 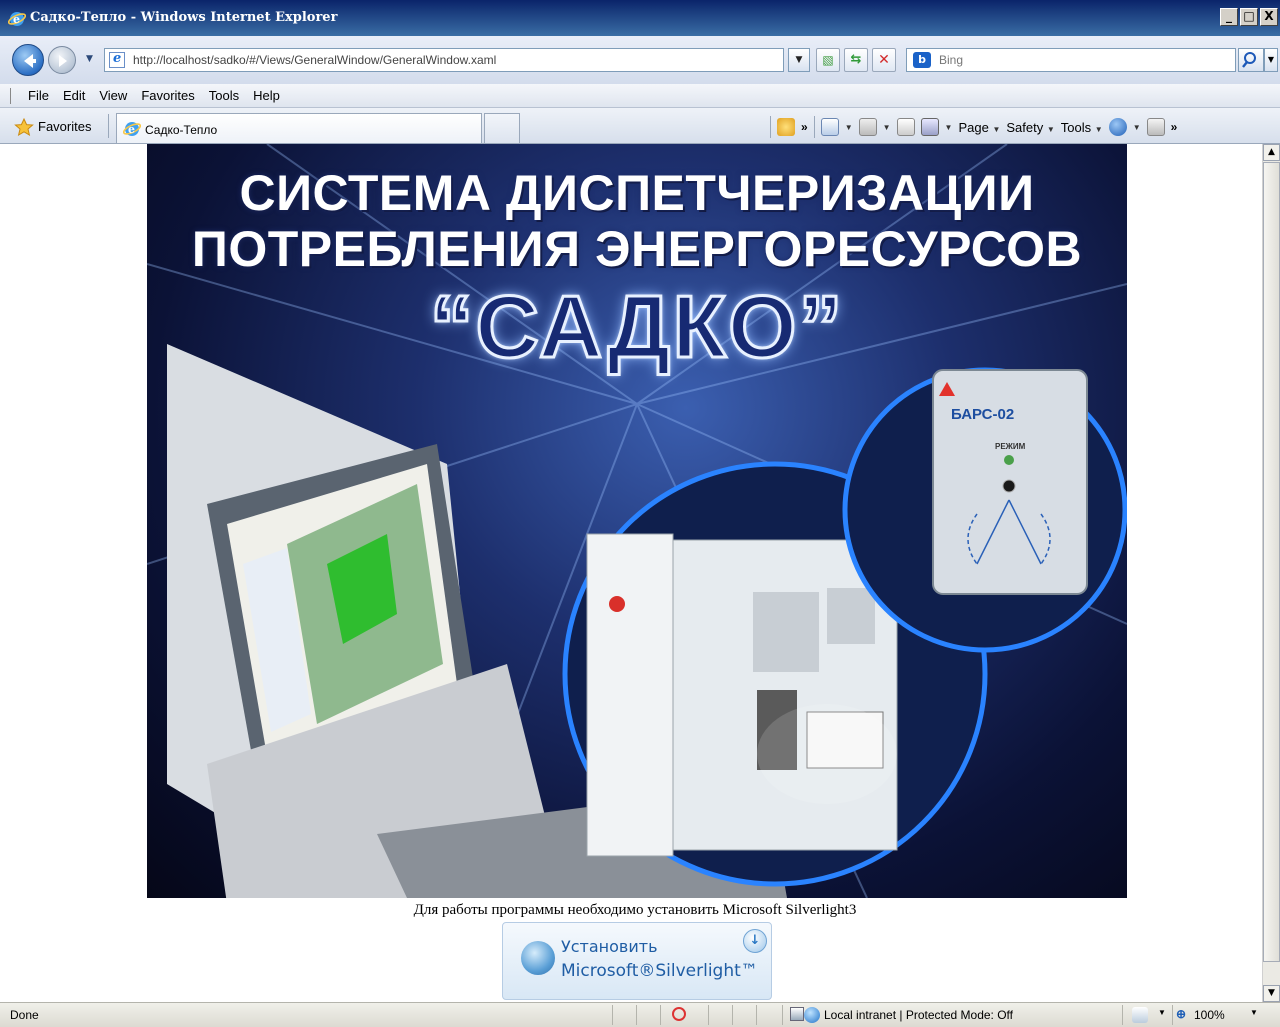 I want to click on feeds-icon, so click(x=867, y=127).